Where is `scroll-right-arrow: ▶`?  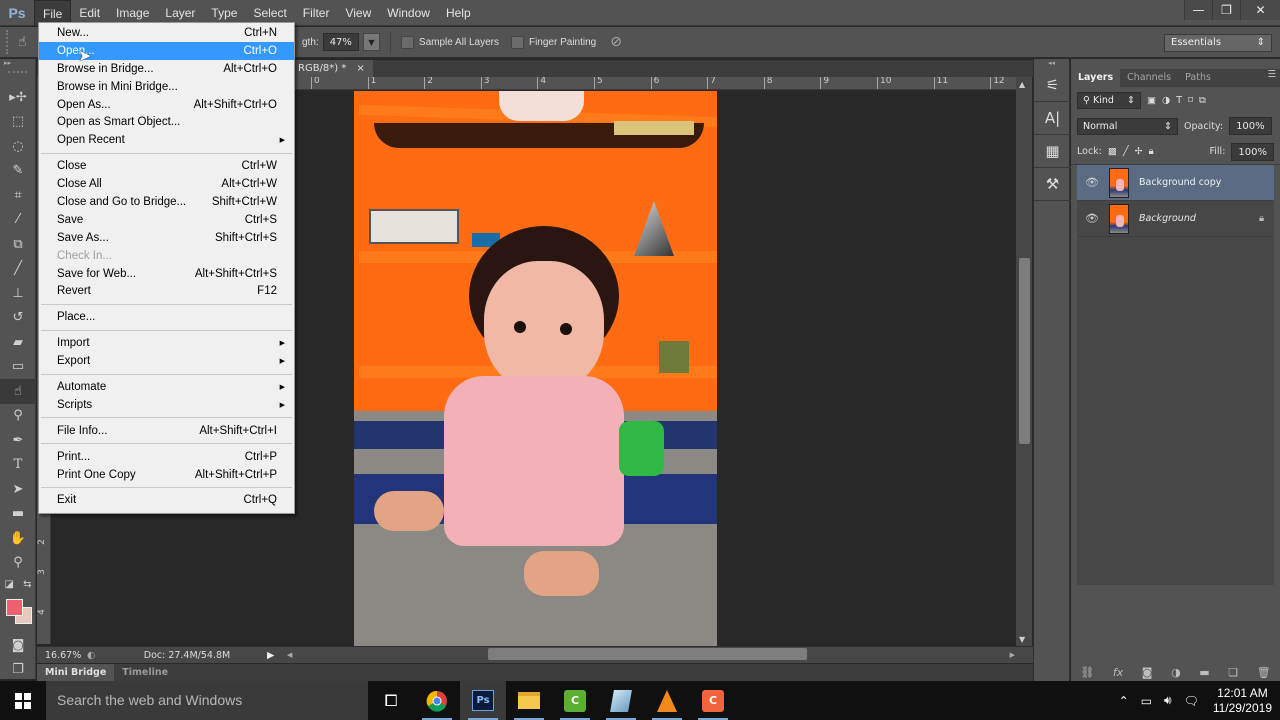 scroll-right-arrow: ▶ is located at coordinates (1012, 655).